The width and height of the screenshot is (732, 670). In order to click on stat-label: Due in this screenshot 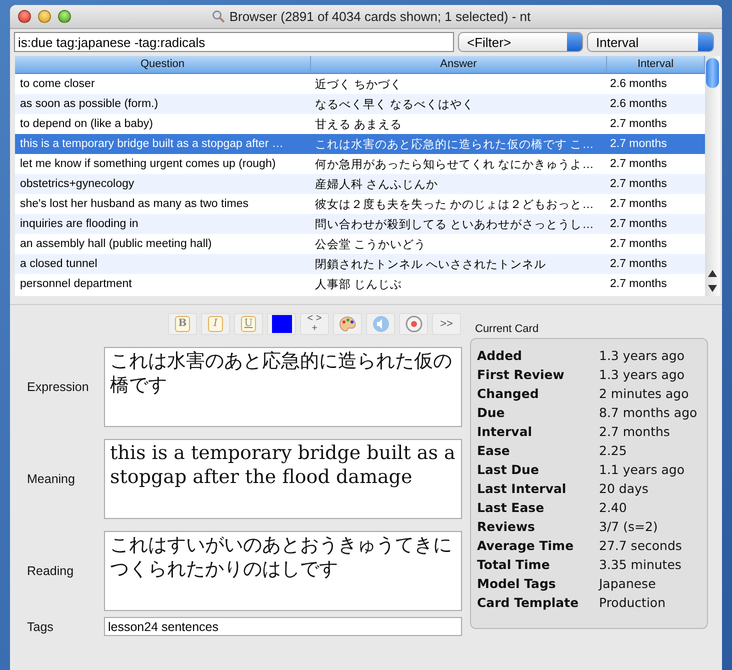, I will do `click(491, 412)`.